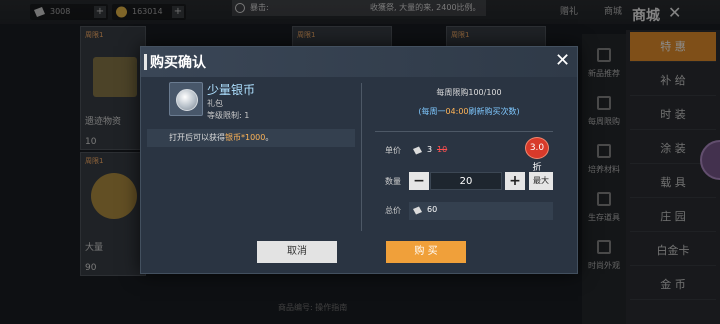 This screenshot has width=720, height=324. Describe the element at coordinates (393, 181) in the screenshot. I see `quantity-label: 数量` at that location.